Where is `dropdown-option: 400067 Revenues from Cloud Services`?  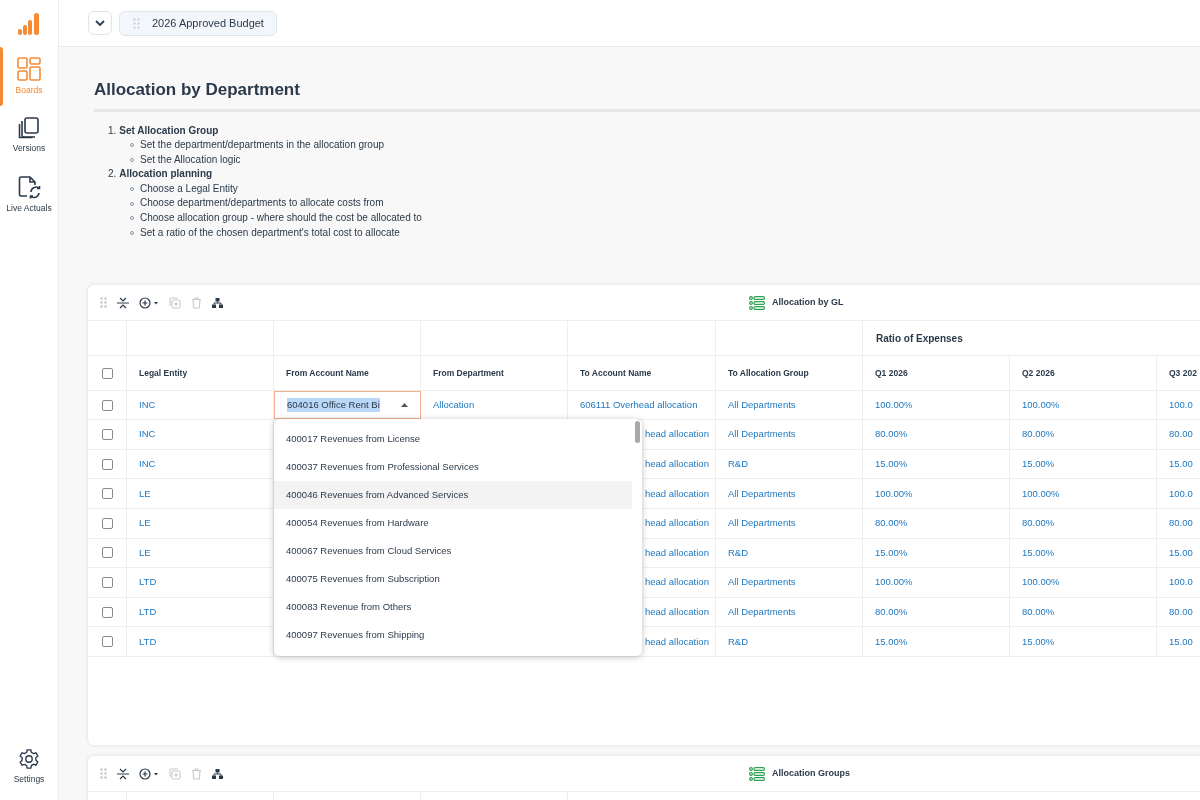 dropdown-option: 400067 Revenues from Cloud Services is located at coordinates (453, 551).